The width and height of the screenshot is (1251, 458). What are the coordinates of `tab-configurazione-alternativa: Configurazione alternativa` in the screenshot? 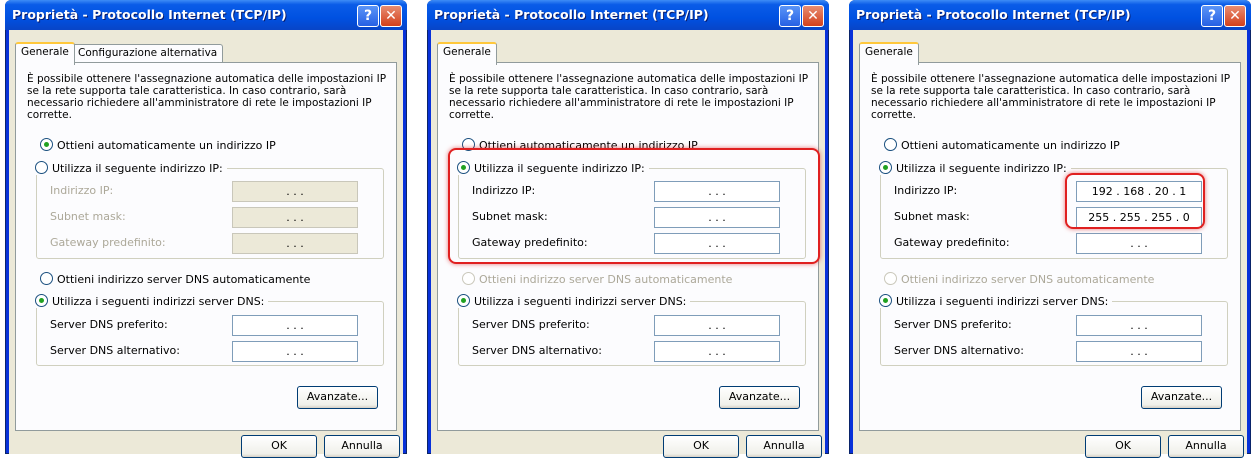 It's located at (148, 53).